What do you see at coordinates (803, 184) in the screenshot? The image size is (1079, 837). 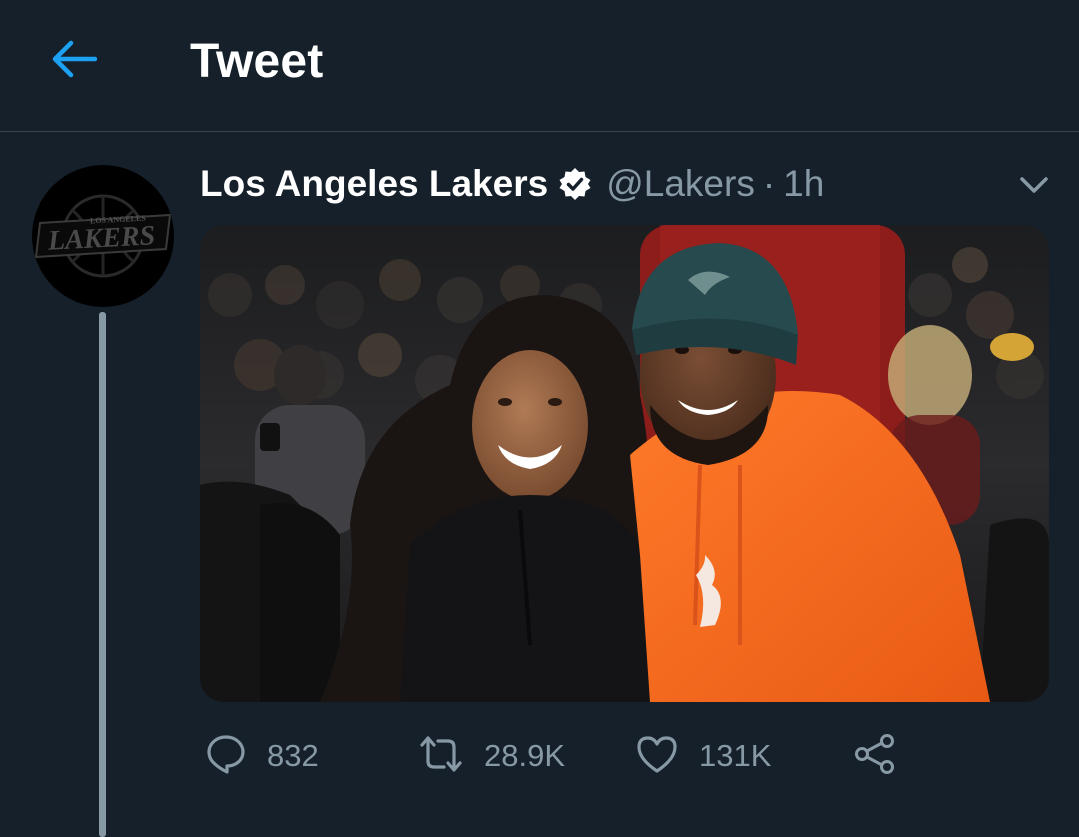 I see `timestamp: 1h` at bounding box center [803, 184].